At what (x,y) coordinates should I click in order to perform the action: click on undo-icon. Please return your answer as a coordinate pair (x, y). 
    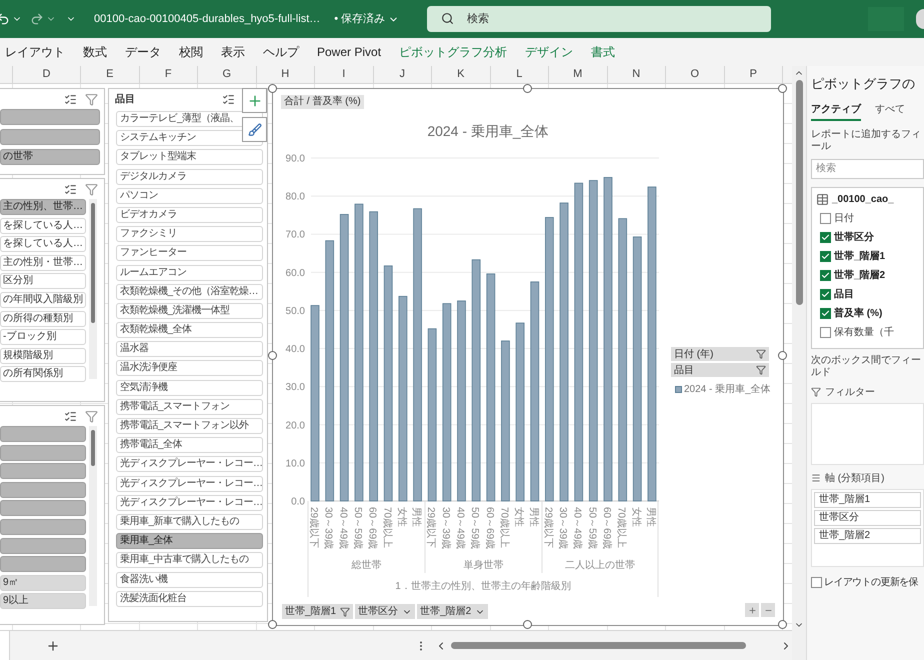
    Looking at the image, I should click on (5, 19).